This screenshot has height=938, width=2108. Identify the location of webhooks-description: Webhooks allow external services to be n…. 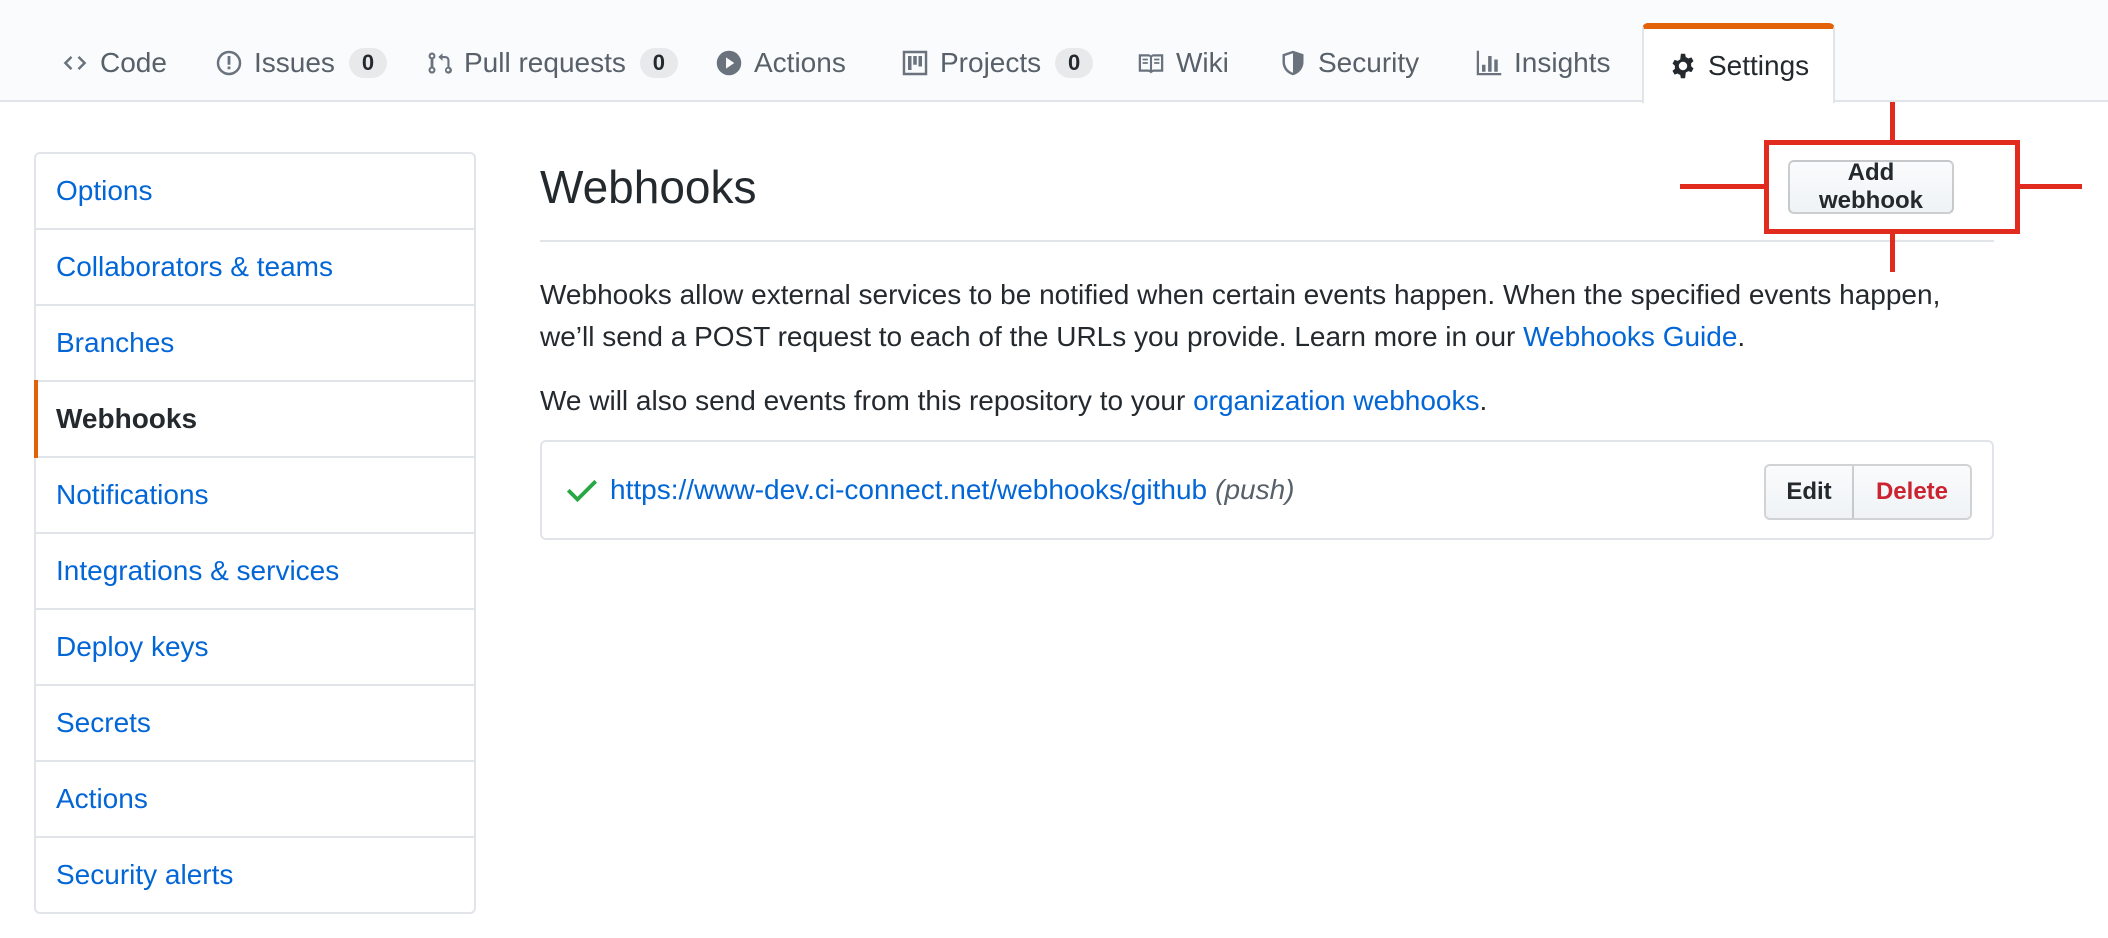
(1250, 316).